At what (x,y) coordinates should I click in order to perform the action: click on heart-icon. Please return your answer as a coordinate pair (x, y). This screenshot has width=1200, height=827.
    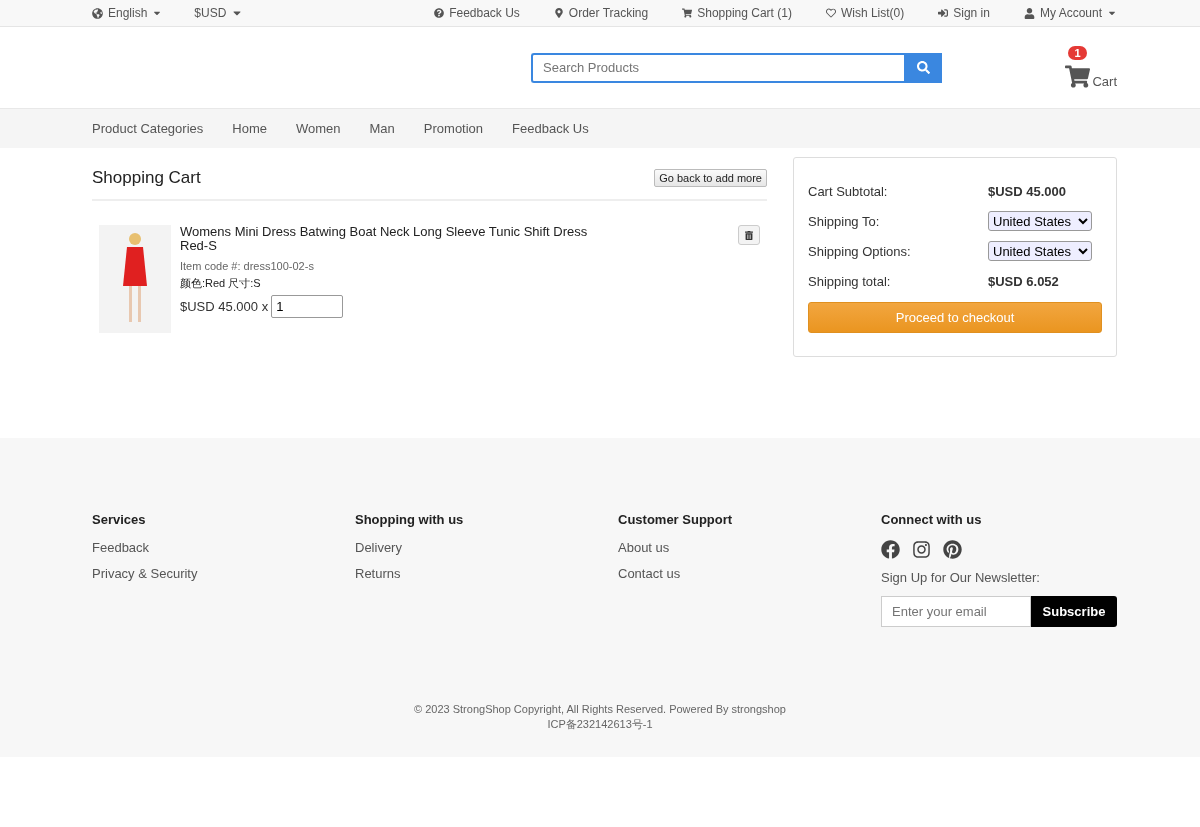
    Looking at the image, I should click on (830, 13).